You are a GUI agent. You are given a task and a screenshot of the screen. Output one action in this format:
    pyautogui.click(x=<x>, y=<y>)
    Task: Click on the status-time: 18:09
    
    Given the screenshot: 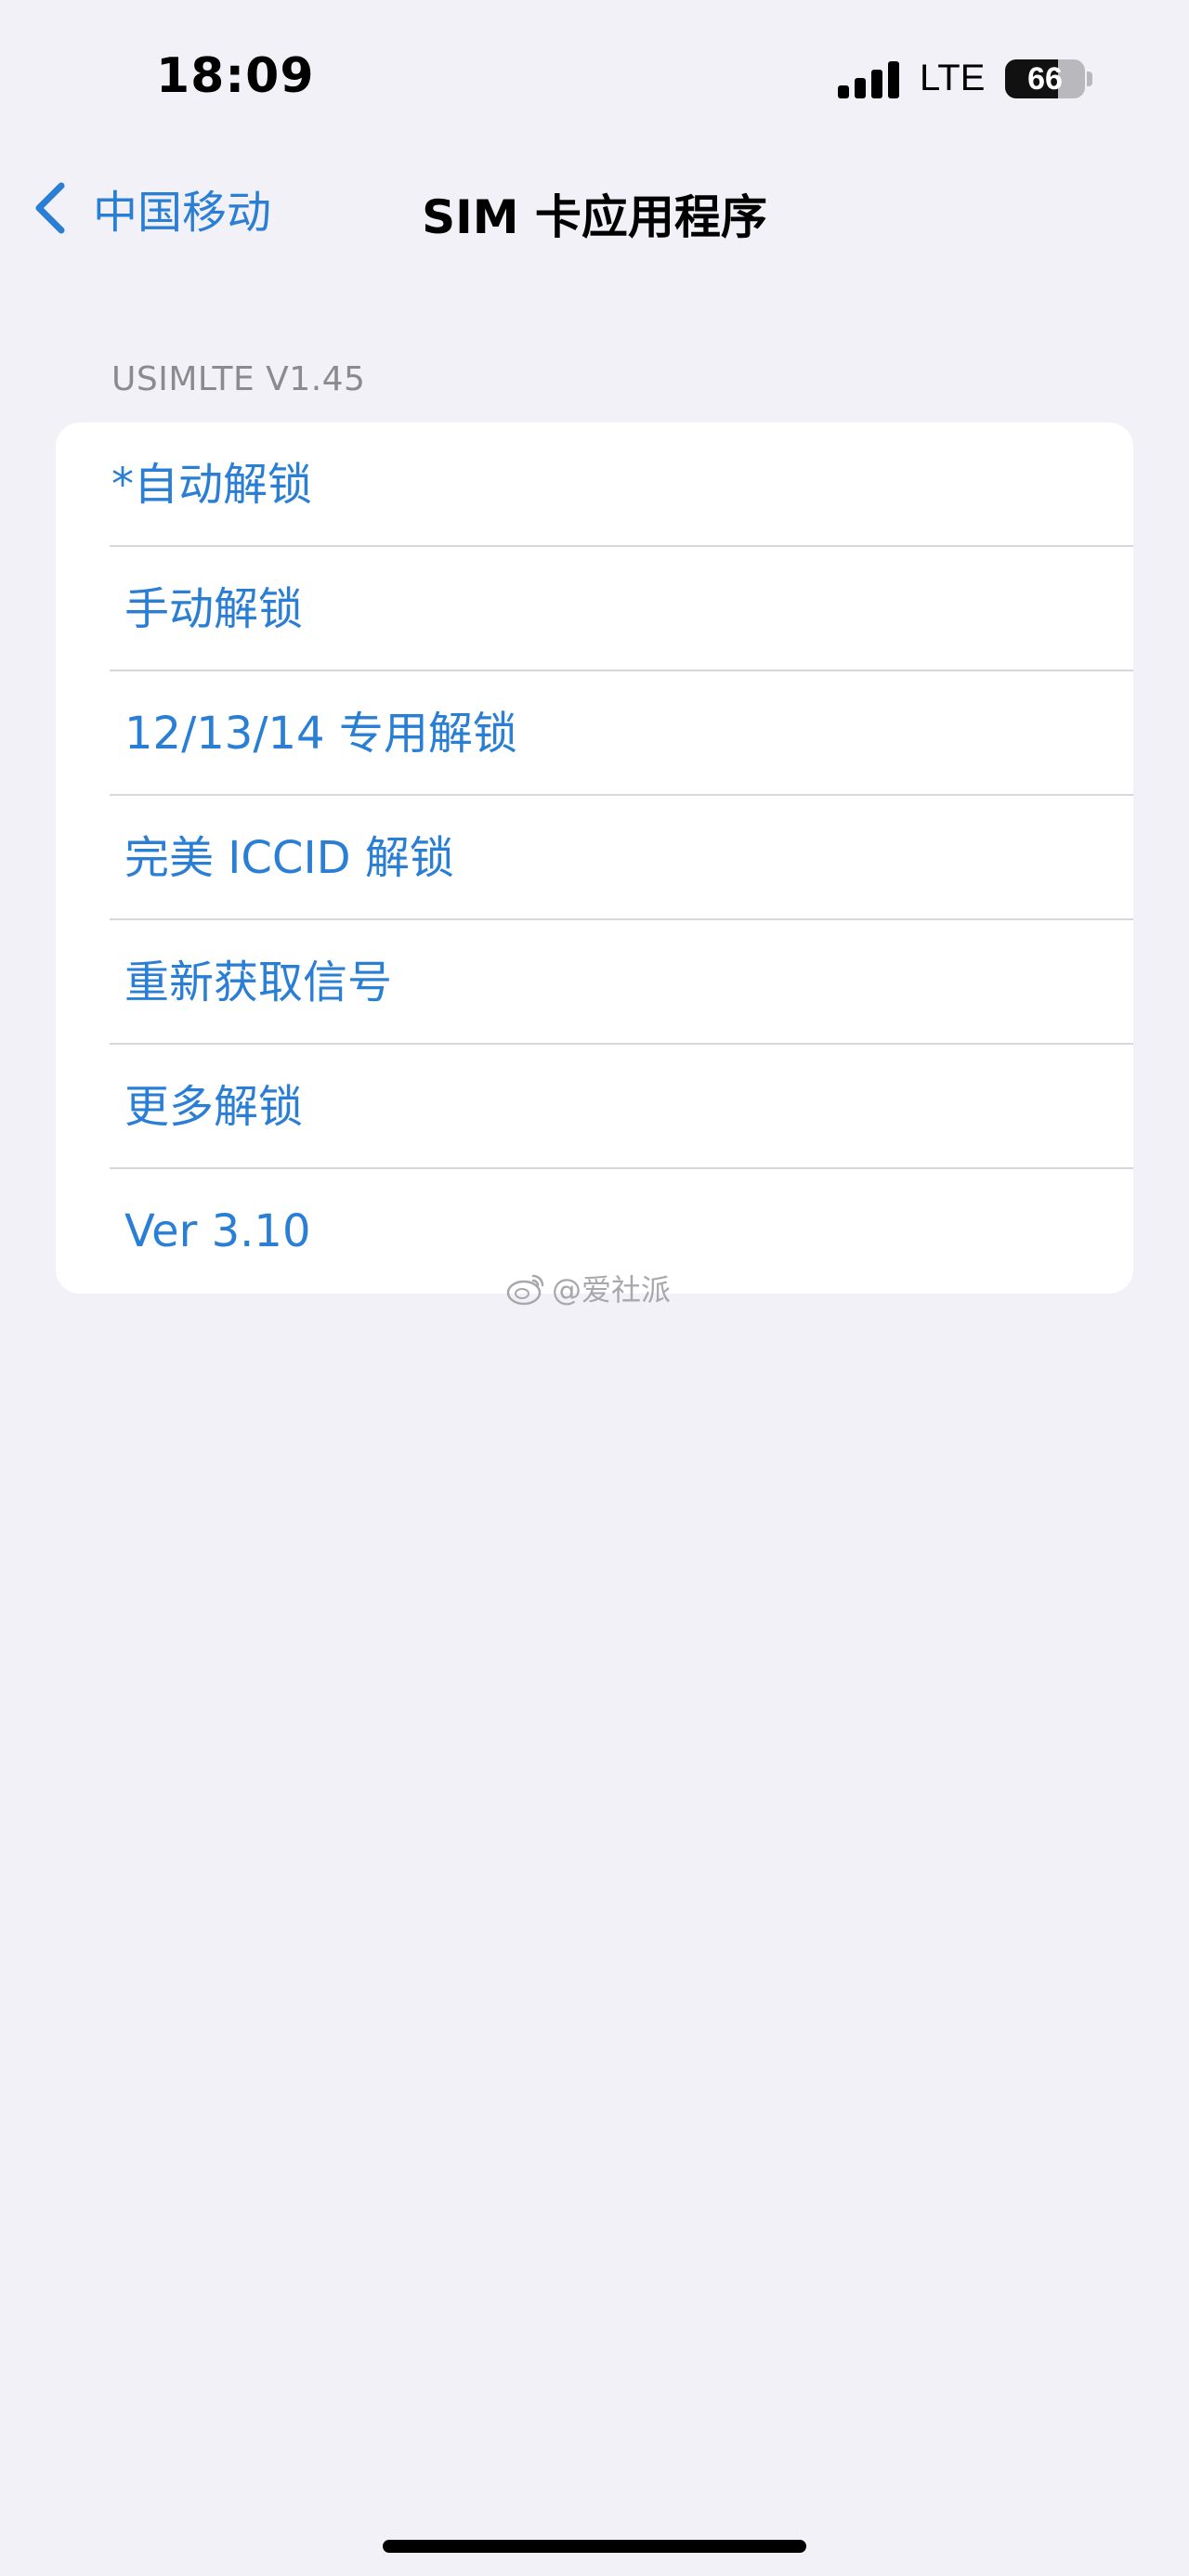 What is the action you would take?
    pyautogui.click(x=236, y=76)
    